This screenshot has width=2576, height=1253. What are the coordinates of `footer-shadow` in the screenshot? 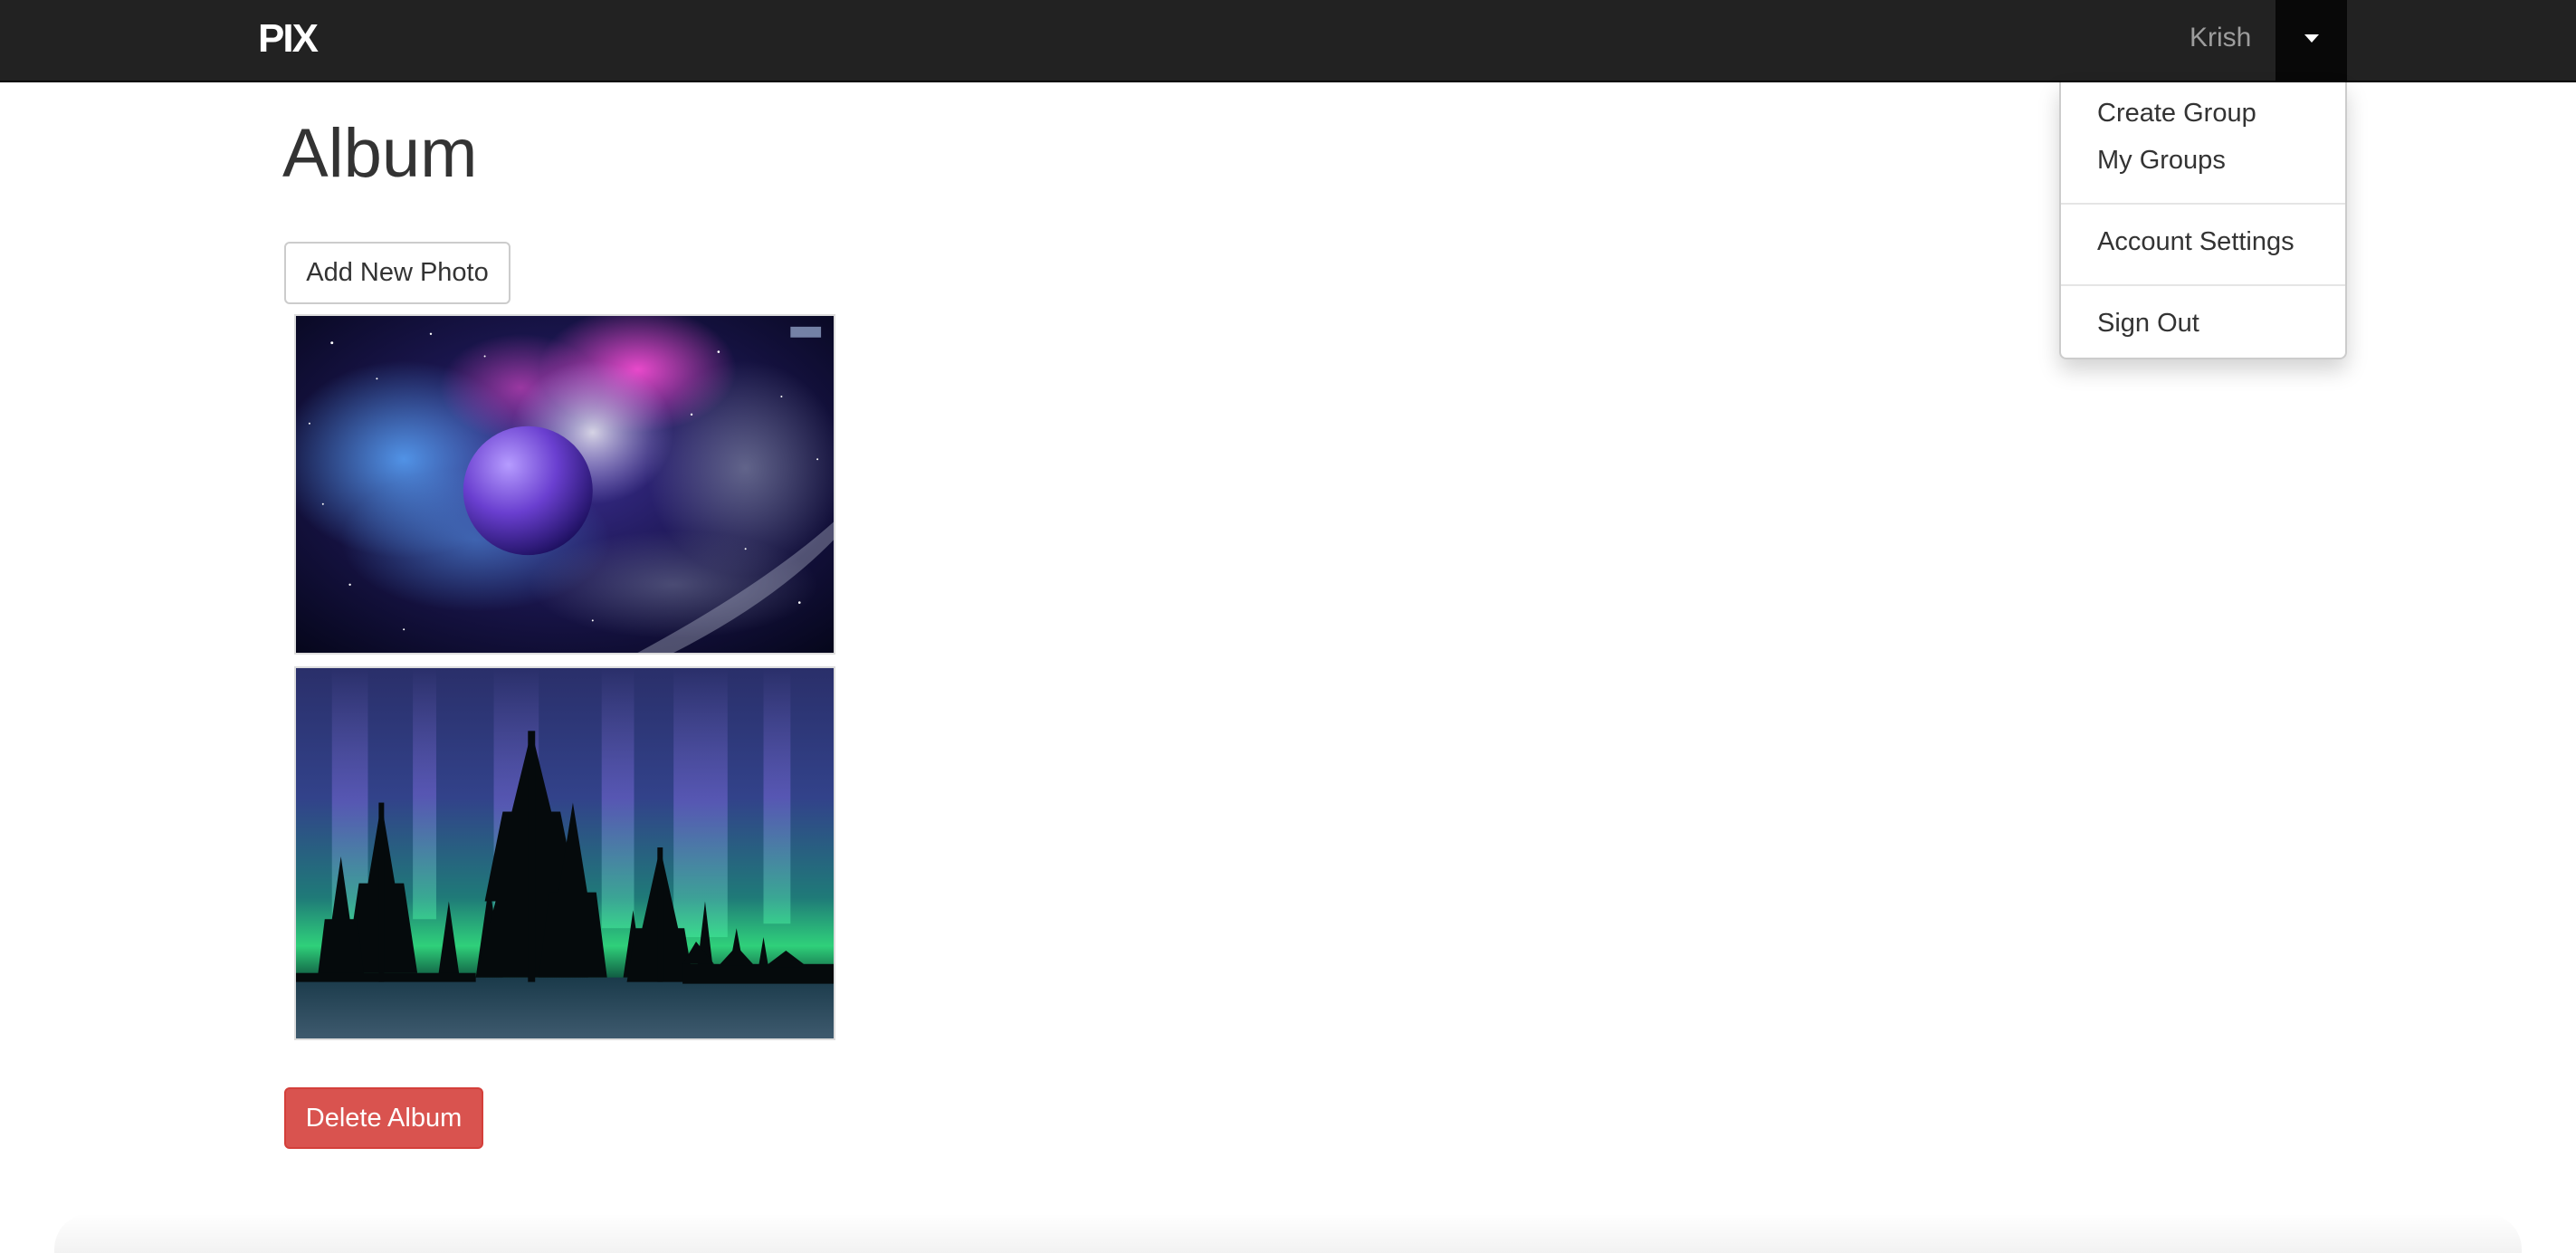 It's located at (1288, 1233).